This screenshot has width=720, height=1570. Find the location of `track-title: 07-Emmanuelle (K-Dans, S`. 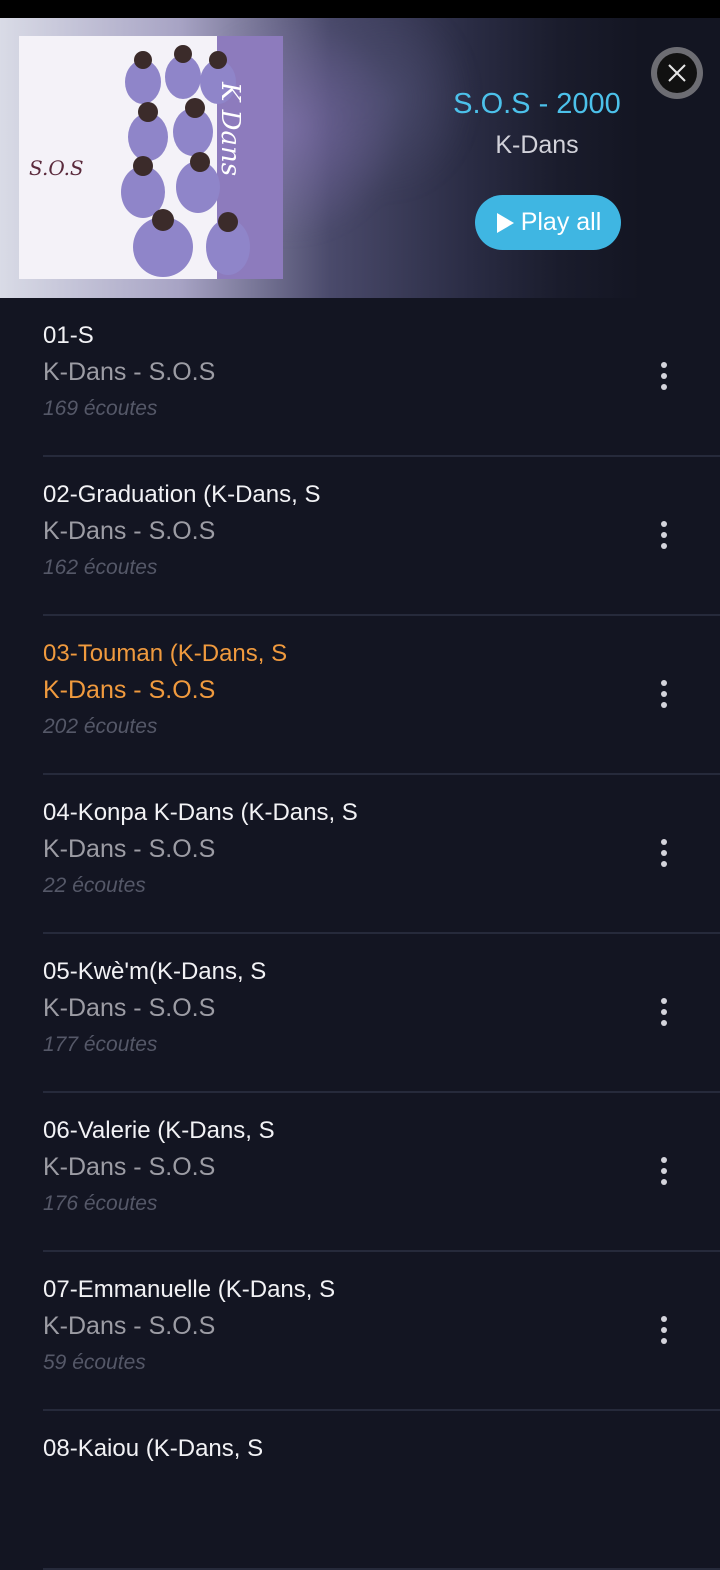

track-title: 07-Emmanuelle (K-Dans, S is located at coordinates (189, 1289).